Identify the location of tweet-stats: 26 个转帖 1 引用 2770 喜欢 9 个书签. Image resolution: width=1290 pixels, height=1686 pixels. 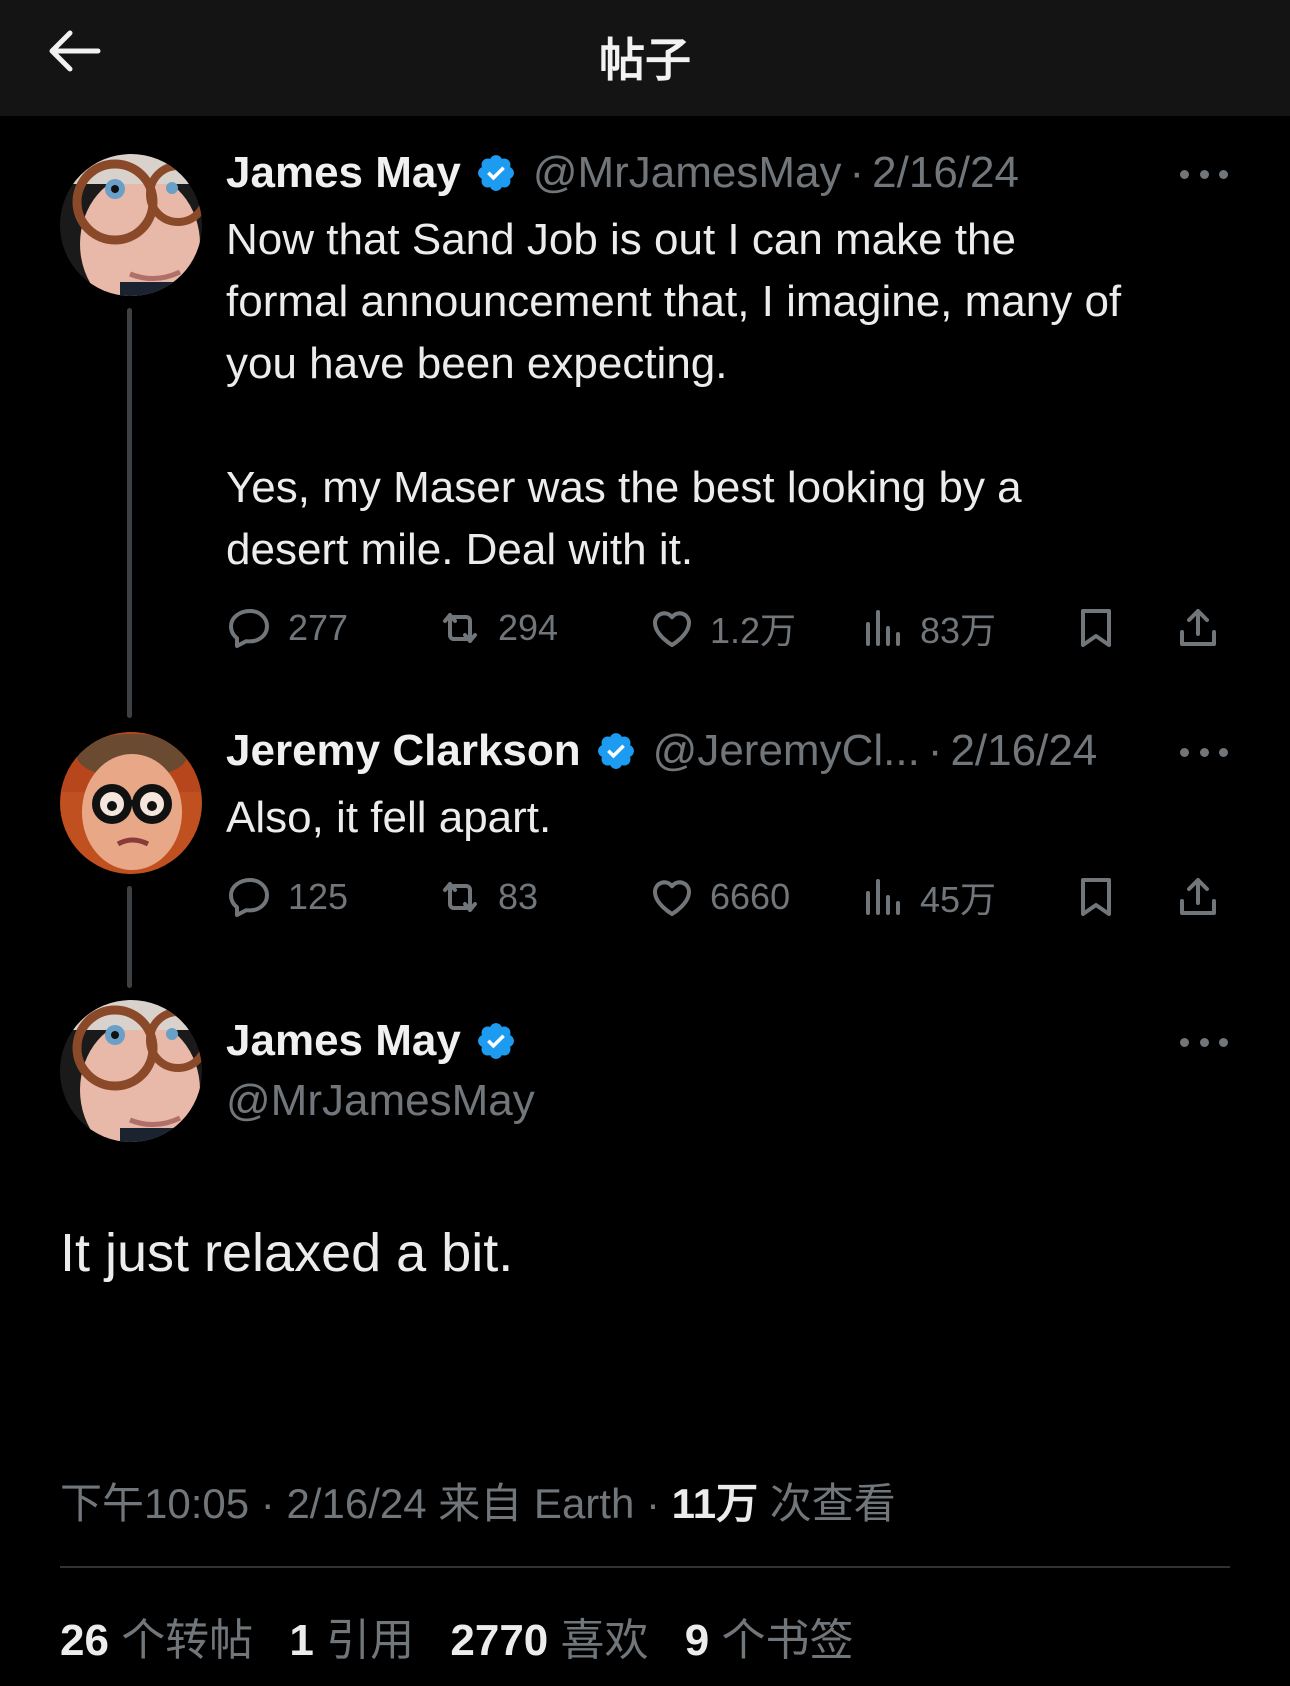
(468, 1636).